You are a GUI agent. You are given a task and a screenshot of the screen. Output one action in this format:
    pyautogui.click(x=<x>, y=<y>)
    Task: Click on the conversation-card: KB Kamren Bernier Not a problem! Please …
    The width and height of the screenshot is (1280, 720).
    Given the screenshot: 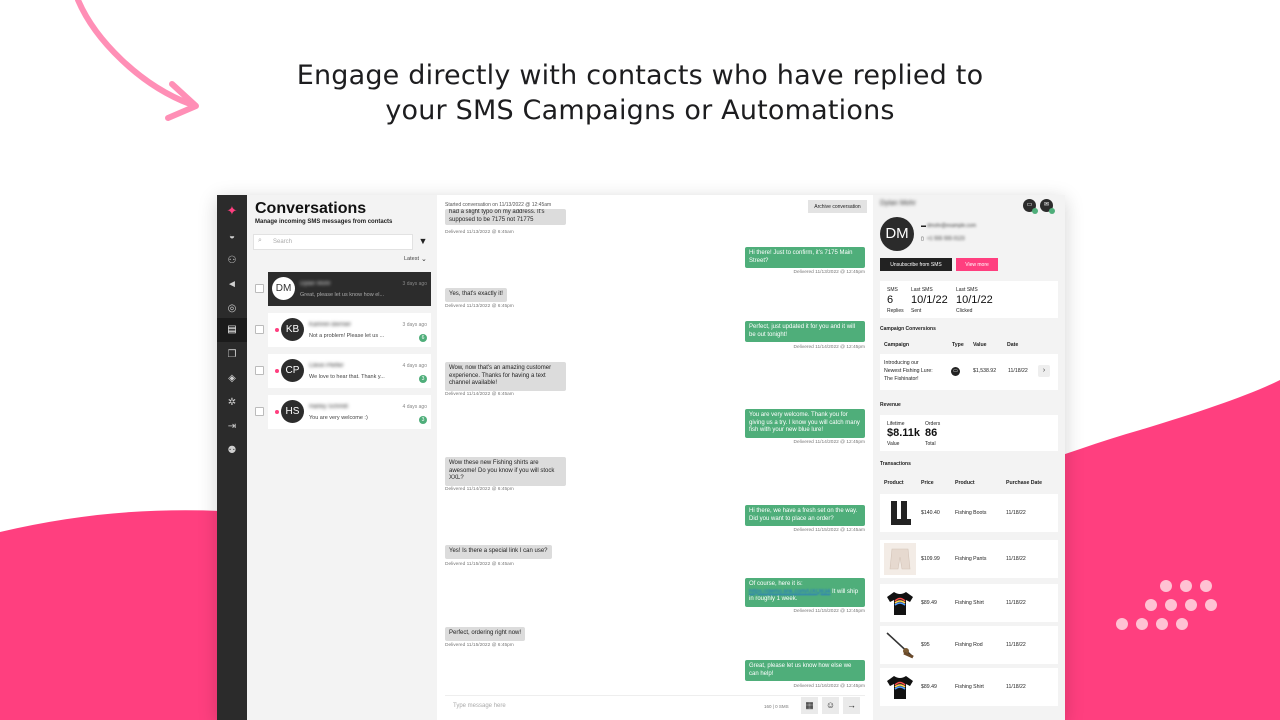 What is the action you would take?
    pyautogui.click(x=349, y=330)
    